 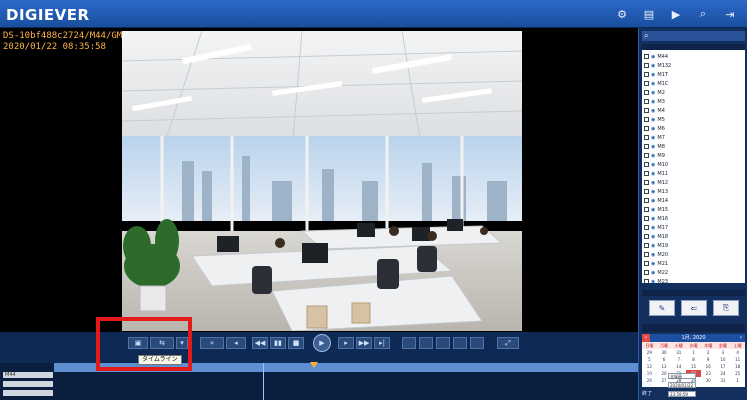 What do you see at coordinates (654, 146) in the screenshot?
I see `camera-tree-item: ◉ M8` at bounding box center [654, 146].